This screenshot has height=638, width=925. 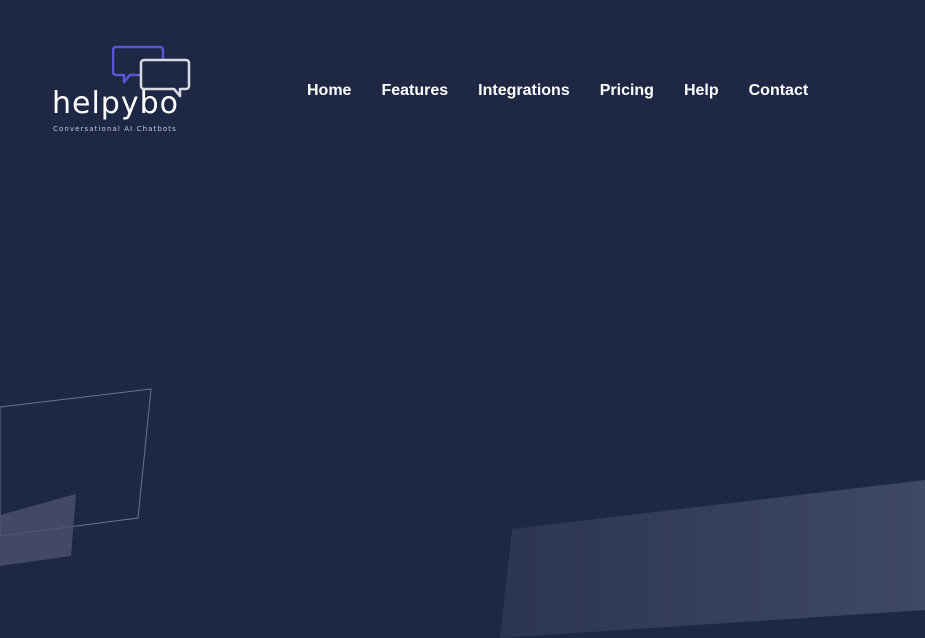 What do you see at coordinates (38, 530) in the screenshot?
I see `left-translucent-shape` at bounding box center [38, 530].